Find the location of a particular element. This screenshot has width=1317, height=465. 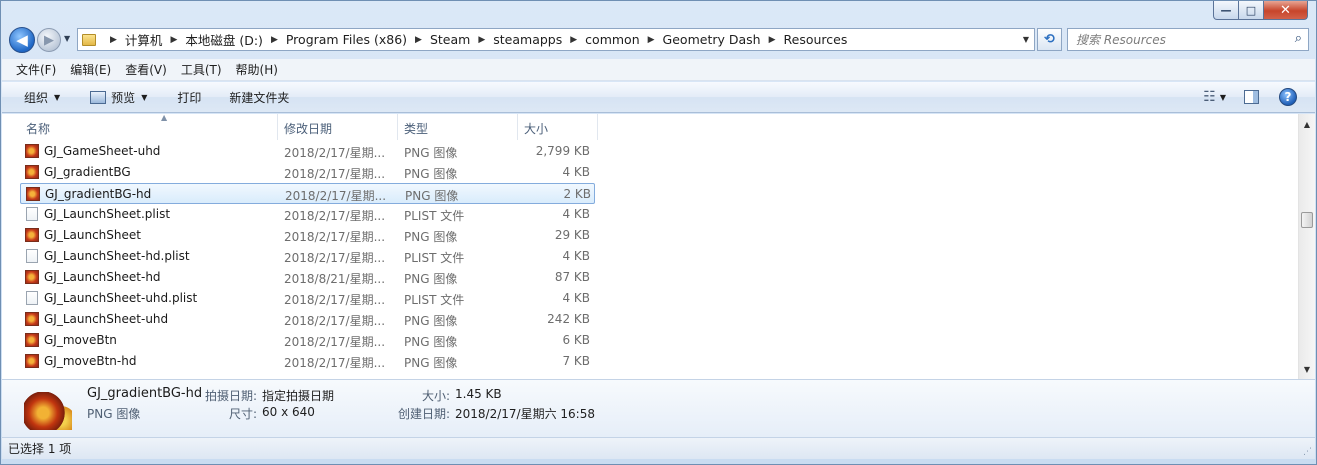

command-bar: 组织 ▼ 预览 ▼ 打印 新建文件夹 ☷ ▼ ? is located at coordinates (658, 97).